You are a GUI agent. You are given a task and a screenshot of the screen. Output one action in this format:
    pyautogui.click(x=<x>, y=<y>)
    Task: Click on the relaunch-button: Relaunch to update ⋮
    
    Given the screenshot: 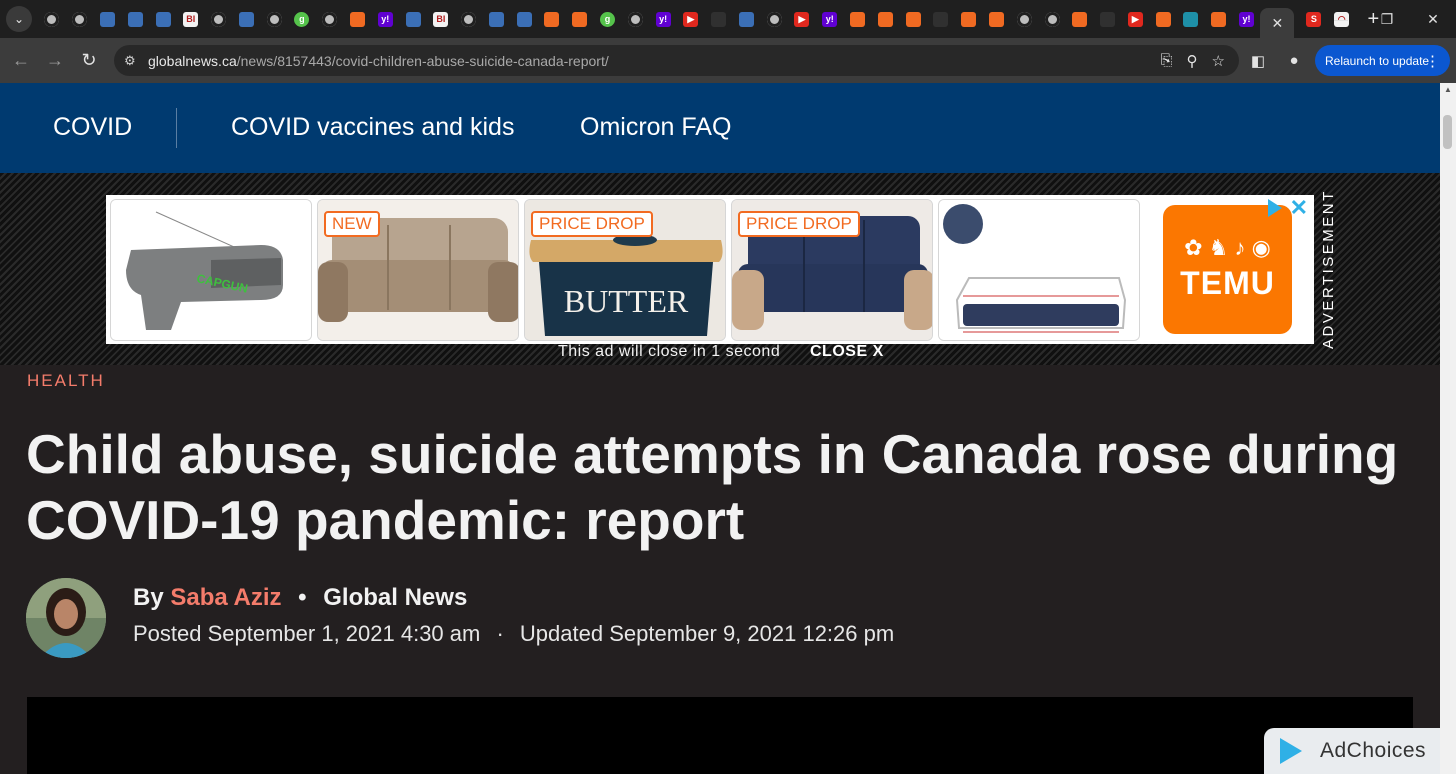 What is the action you would take?
    pyautogui.click(x=1382, y=60)
    